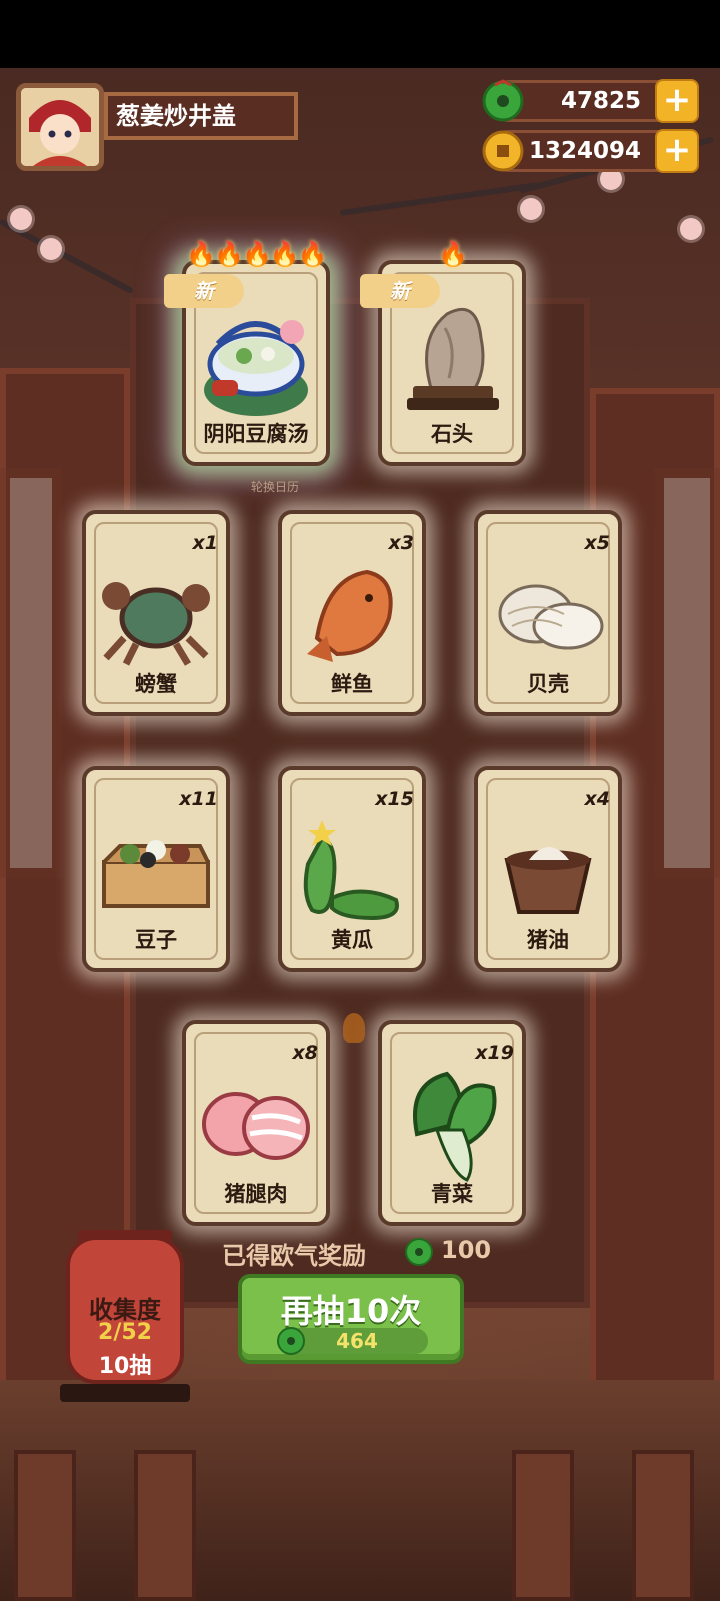 The height and width of the screenshot is (1601, 720). What do you see at coordinates (584, 151) in the screenshot?
I see `coin-amount: 1324094` at bounding box center [584, 151].